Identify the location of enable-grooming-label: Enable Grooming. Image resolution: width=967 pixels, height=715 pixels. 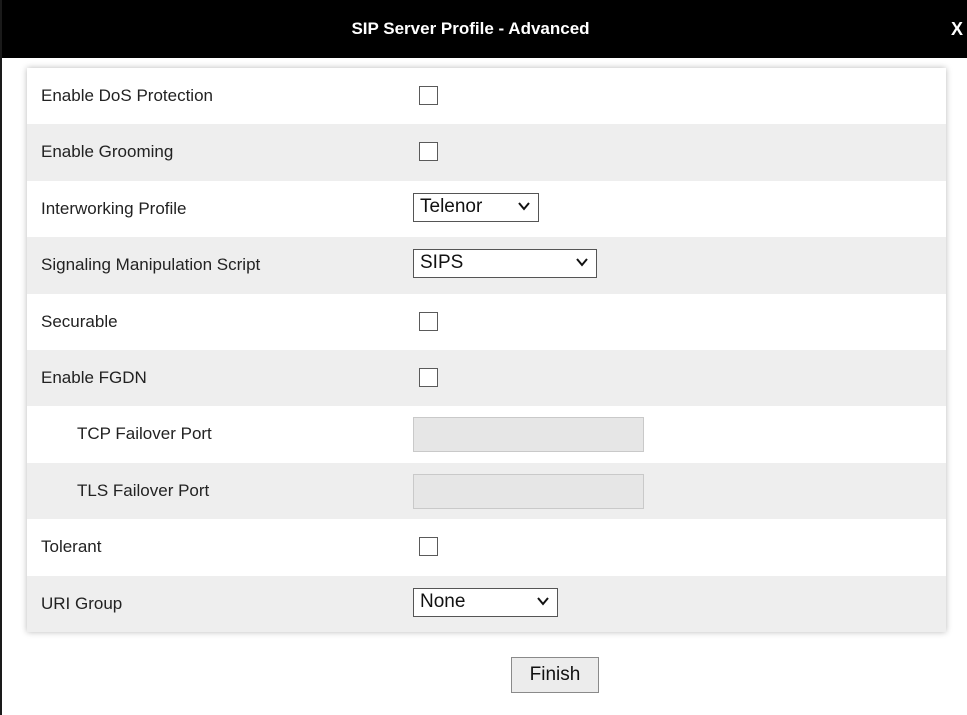
(107, 152).